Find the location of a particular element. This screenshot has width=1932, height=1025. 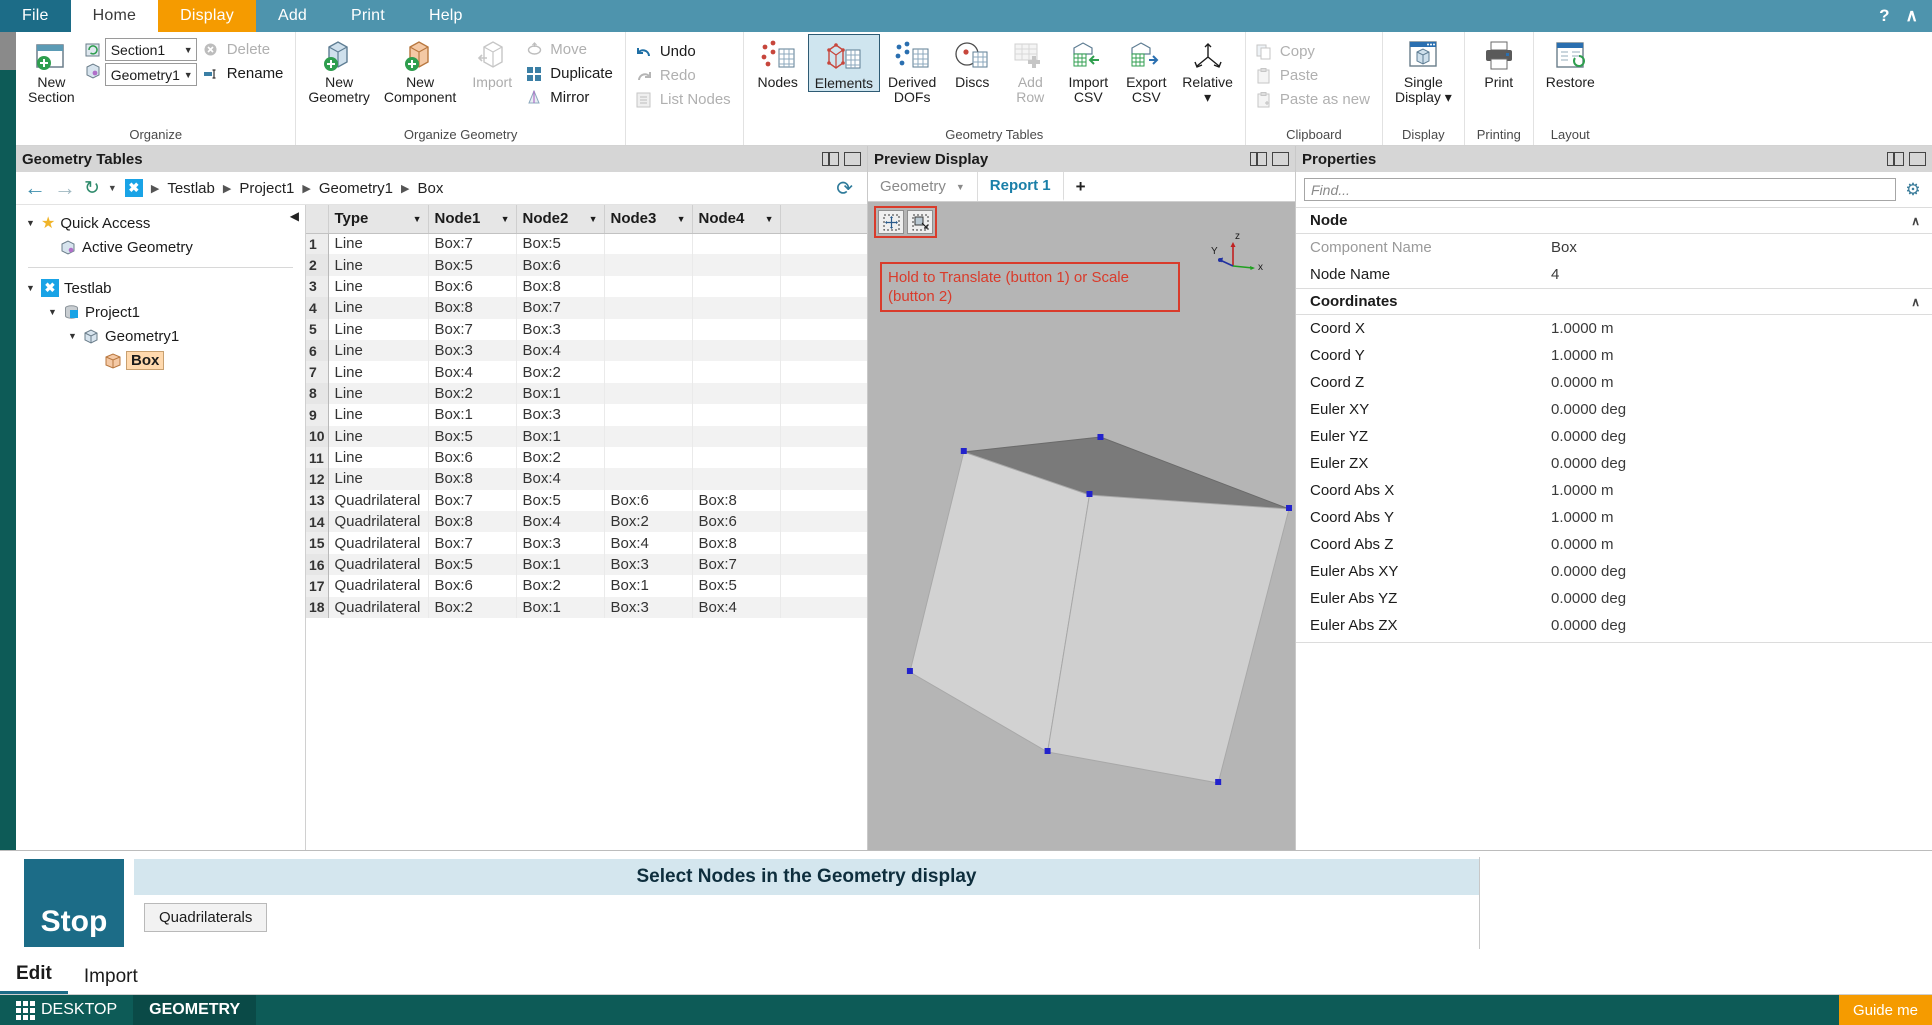

tree-item-active-geometry: Active Geometry is located at coordinates (160, 247).